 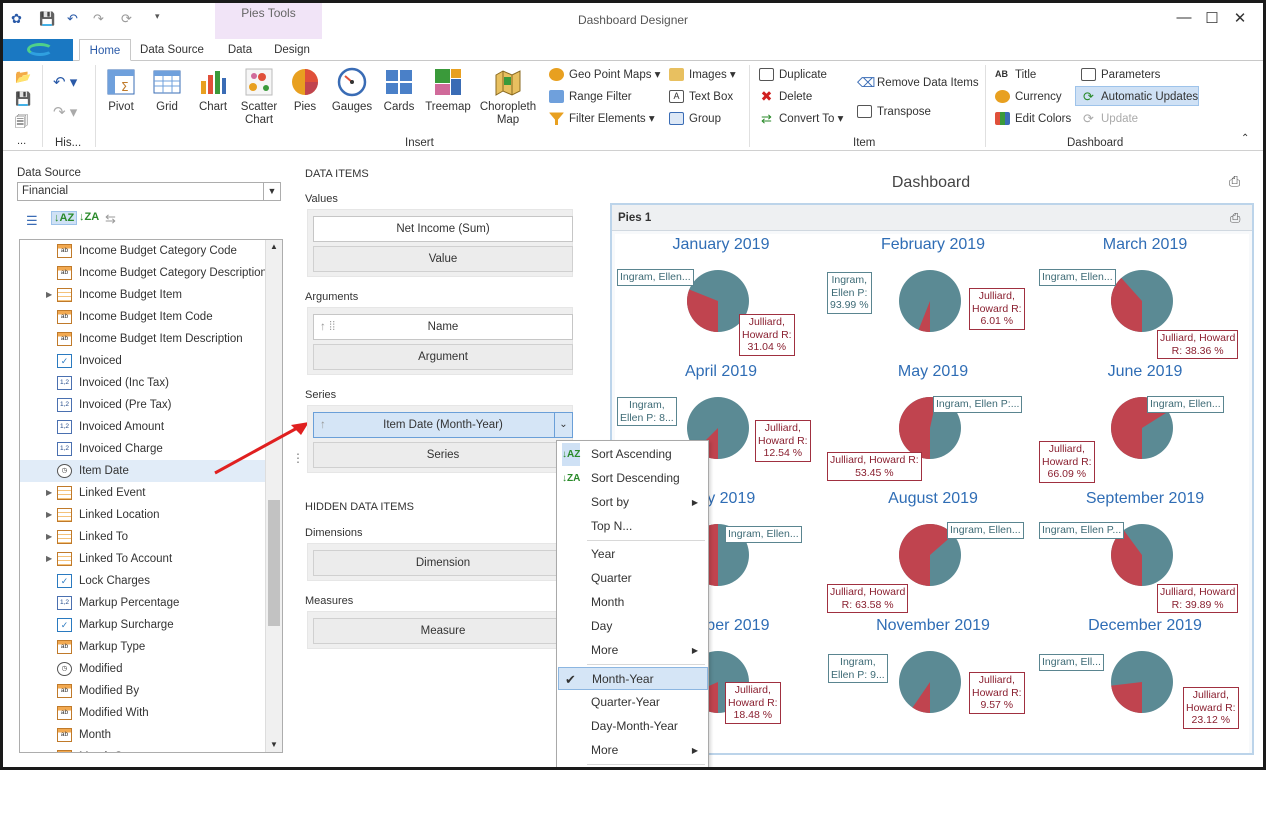 What do you see at coordinates (38, 50) in the screenshot?
I see `file-menu-logo` at bounding box center [38, 50].